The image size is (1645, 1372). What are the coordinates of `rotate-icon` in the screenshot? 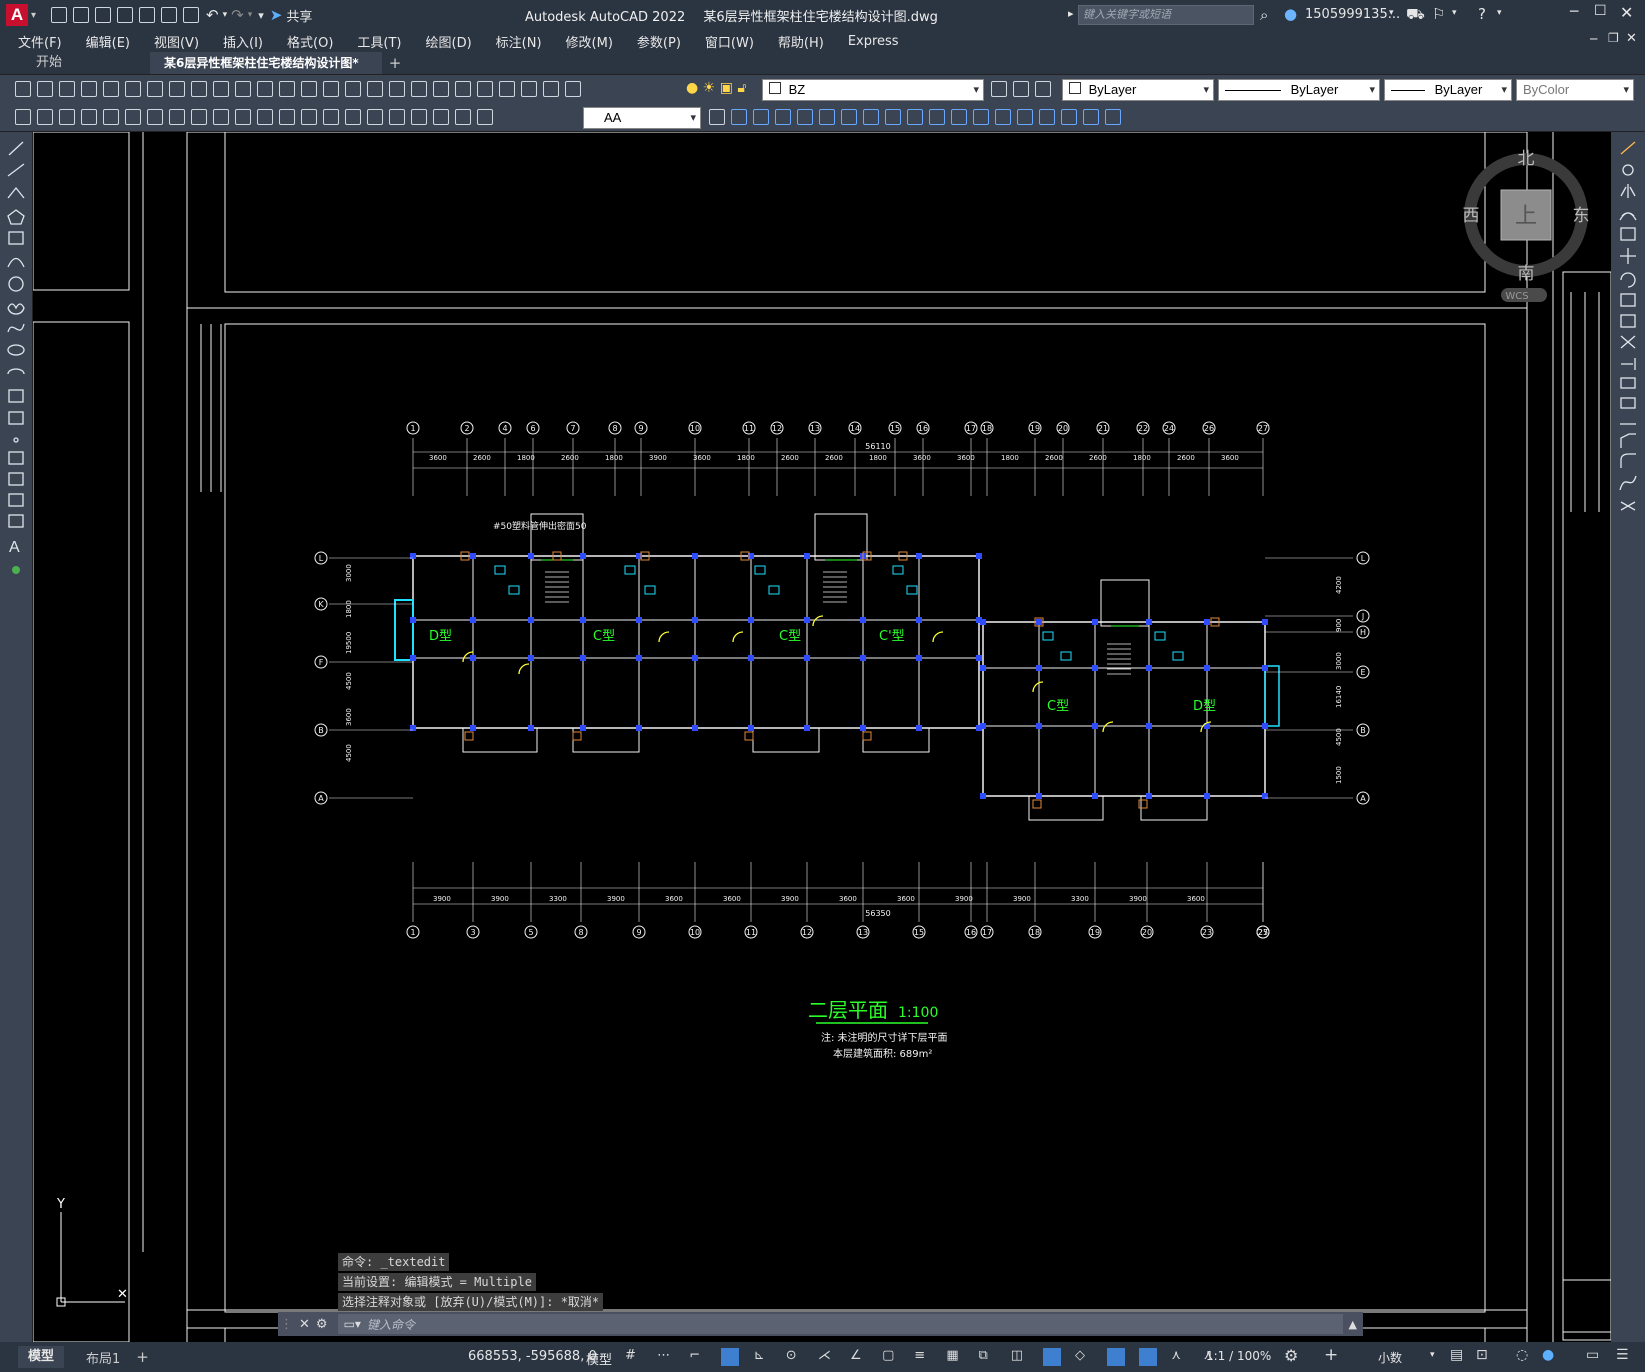 It's located at (871, 117).